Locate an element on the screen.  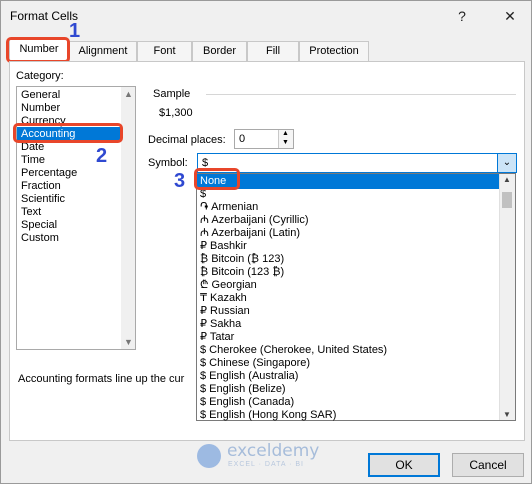
decimal-places-label: Decimal places: is located at coordinates (187, 140).